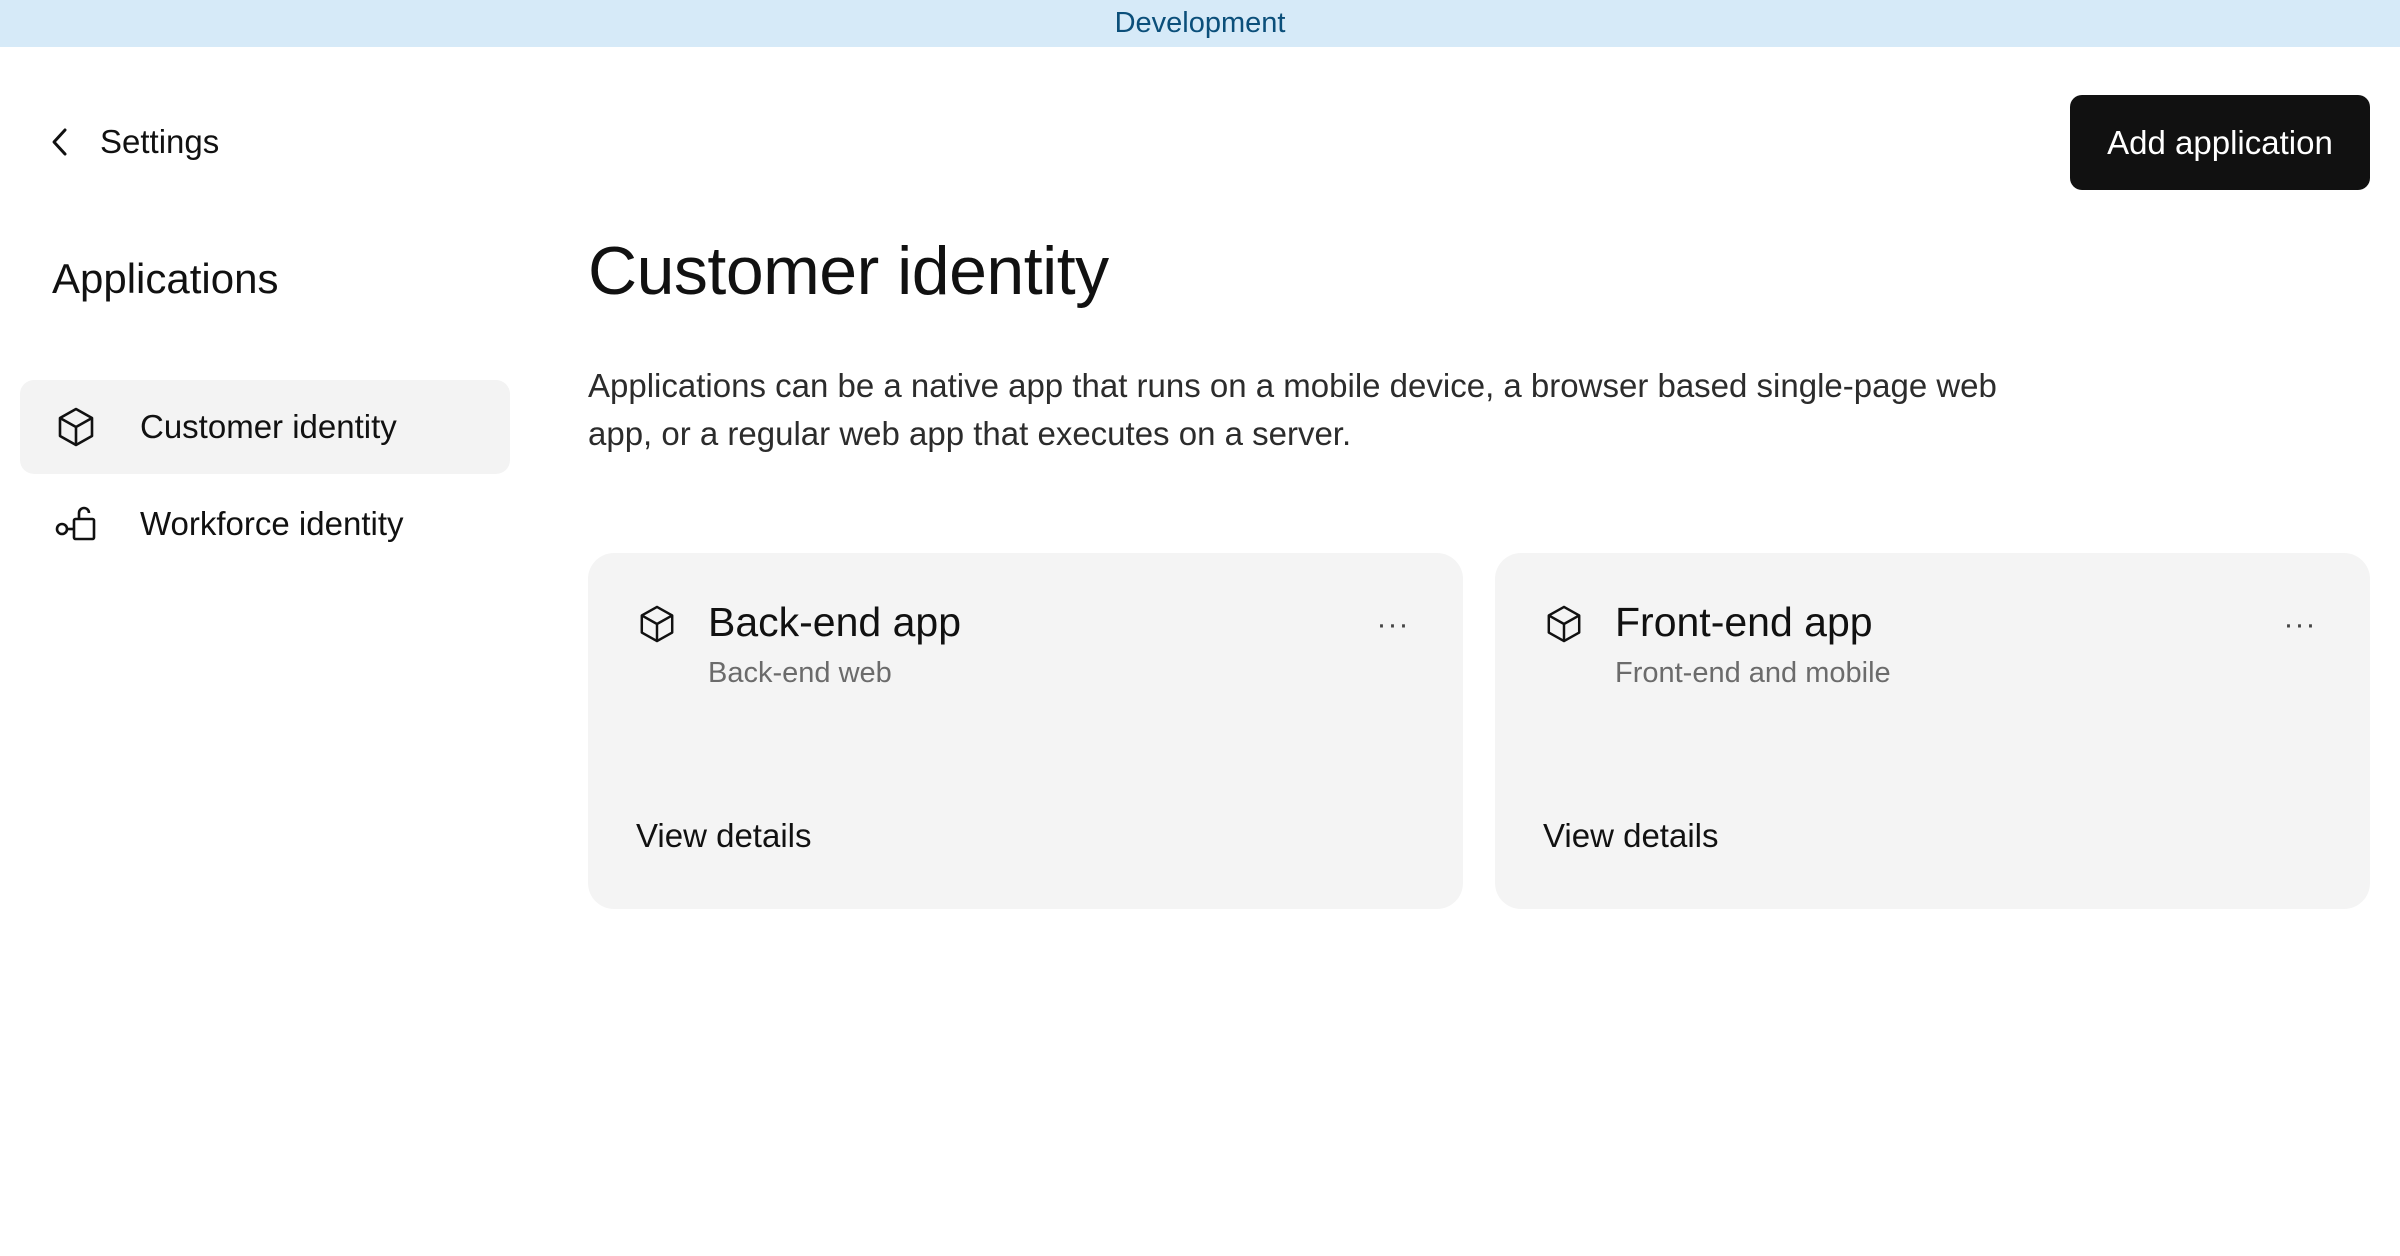  I want to click on sidebar-item-label: Workforce identity, so click(272, 523).